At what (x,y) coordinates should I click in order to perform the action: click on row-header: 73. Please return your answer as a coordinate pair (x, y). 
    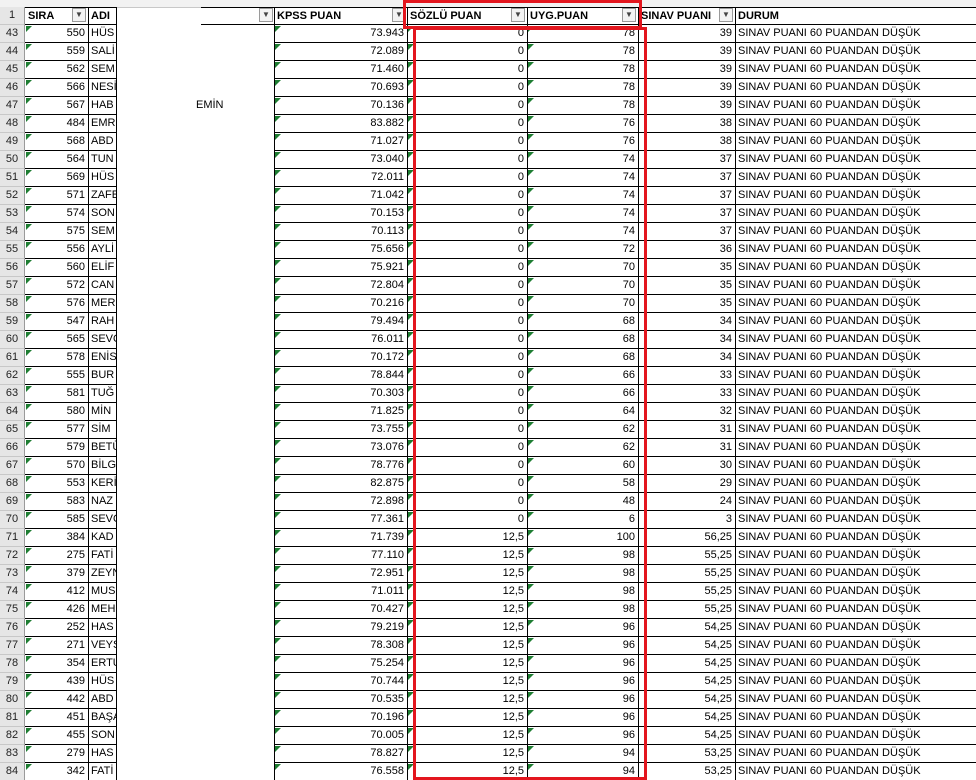
    Looking at the image, I should click on (12, 574).